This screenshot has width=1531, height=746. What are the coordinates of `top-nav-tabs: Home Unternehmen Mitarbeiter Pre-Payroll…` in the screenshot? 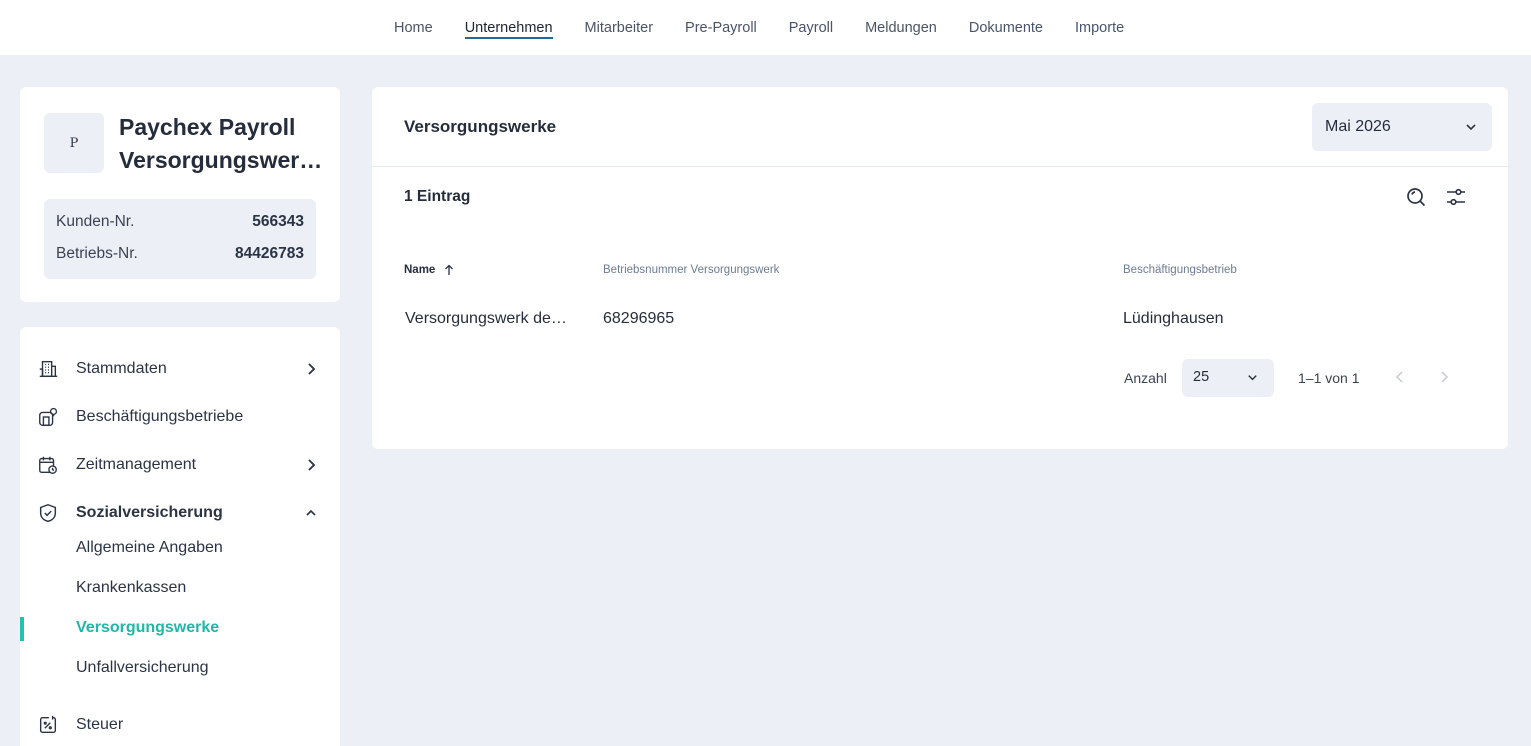 It's located at (775, 27).